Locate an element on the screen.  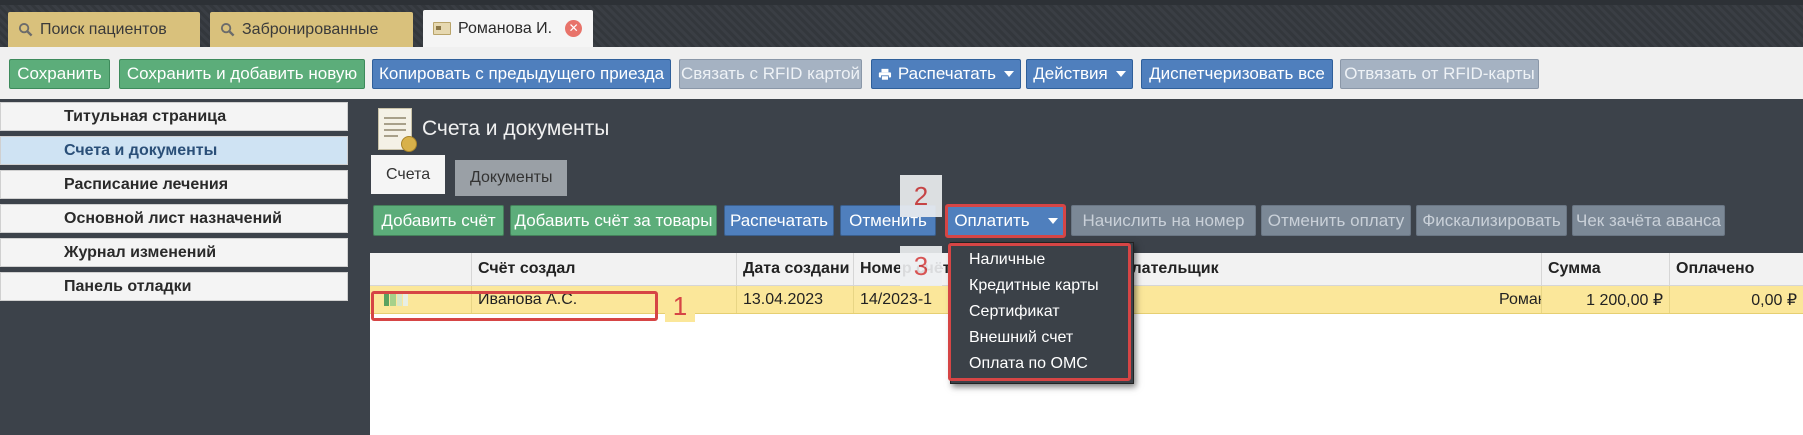
close-icon: ✕ is located at coordinates (574, 28).